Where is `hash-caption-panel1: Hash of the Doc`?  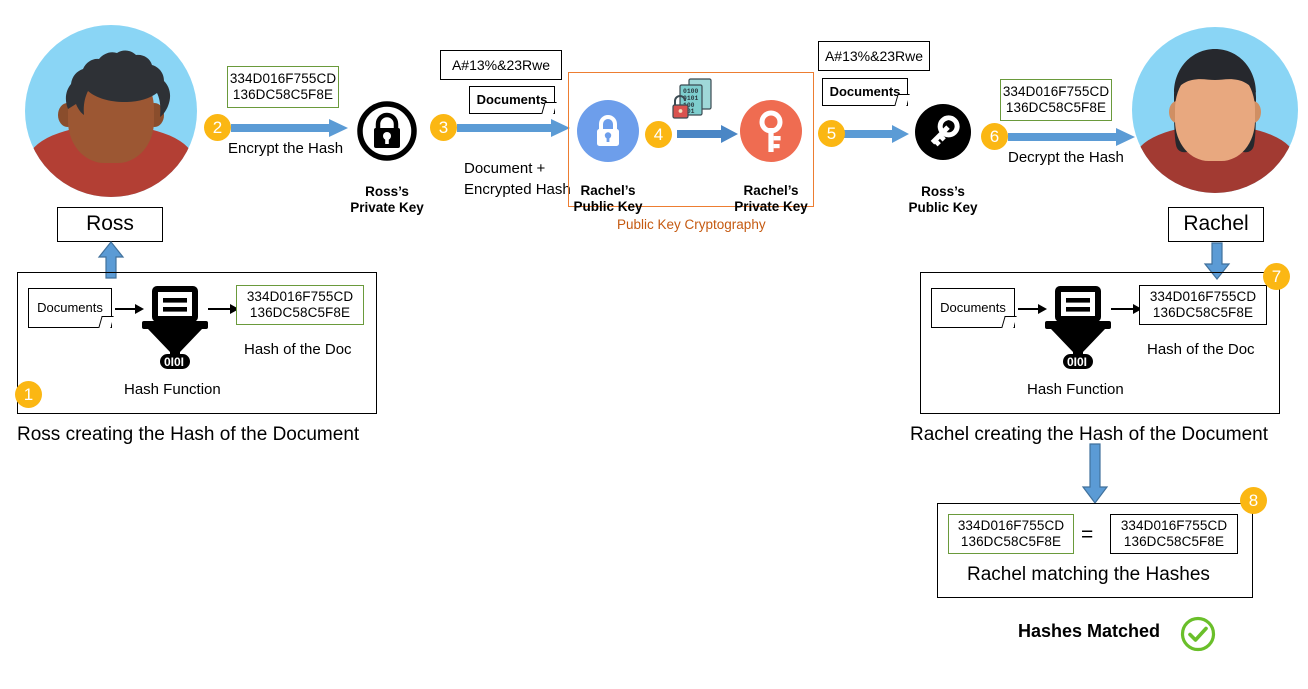
hash-caption-panel1: Hash of the Doc is located at coordinates (298, 349).